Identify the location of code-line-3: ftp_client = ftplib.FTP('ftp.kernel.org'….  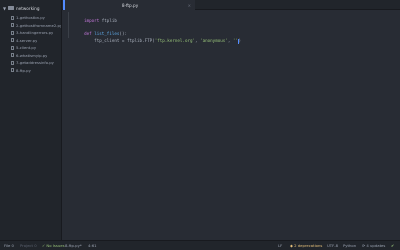
(157, 41).